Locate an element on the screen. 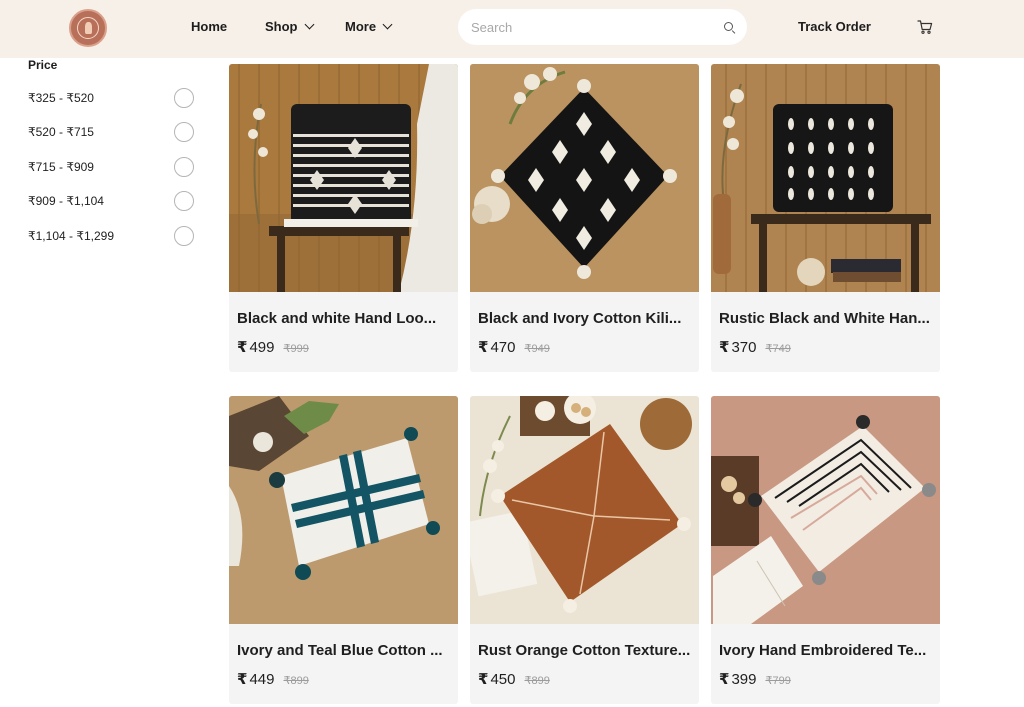  sale-price: ₹399 is located at coordinates (737, 679).